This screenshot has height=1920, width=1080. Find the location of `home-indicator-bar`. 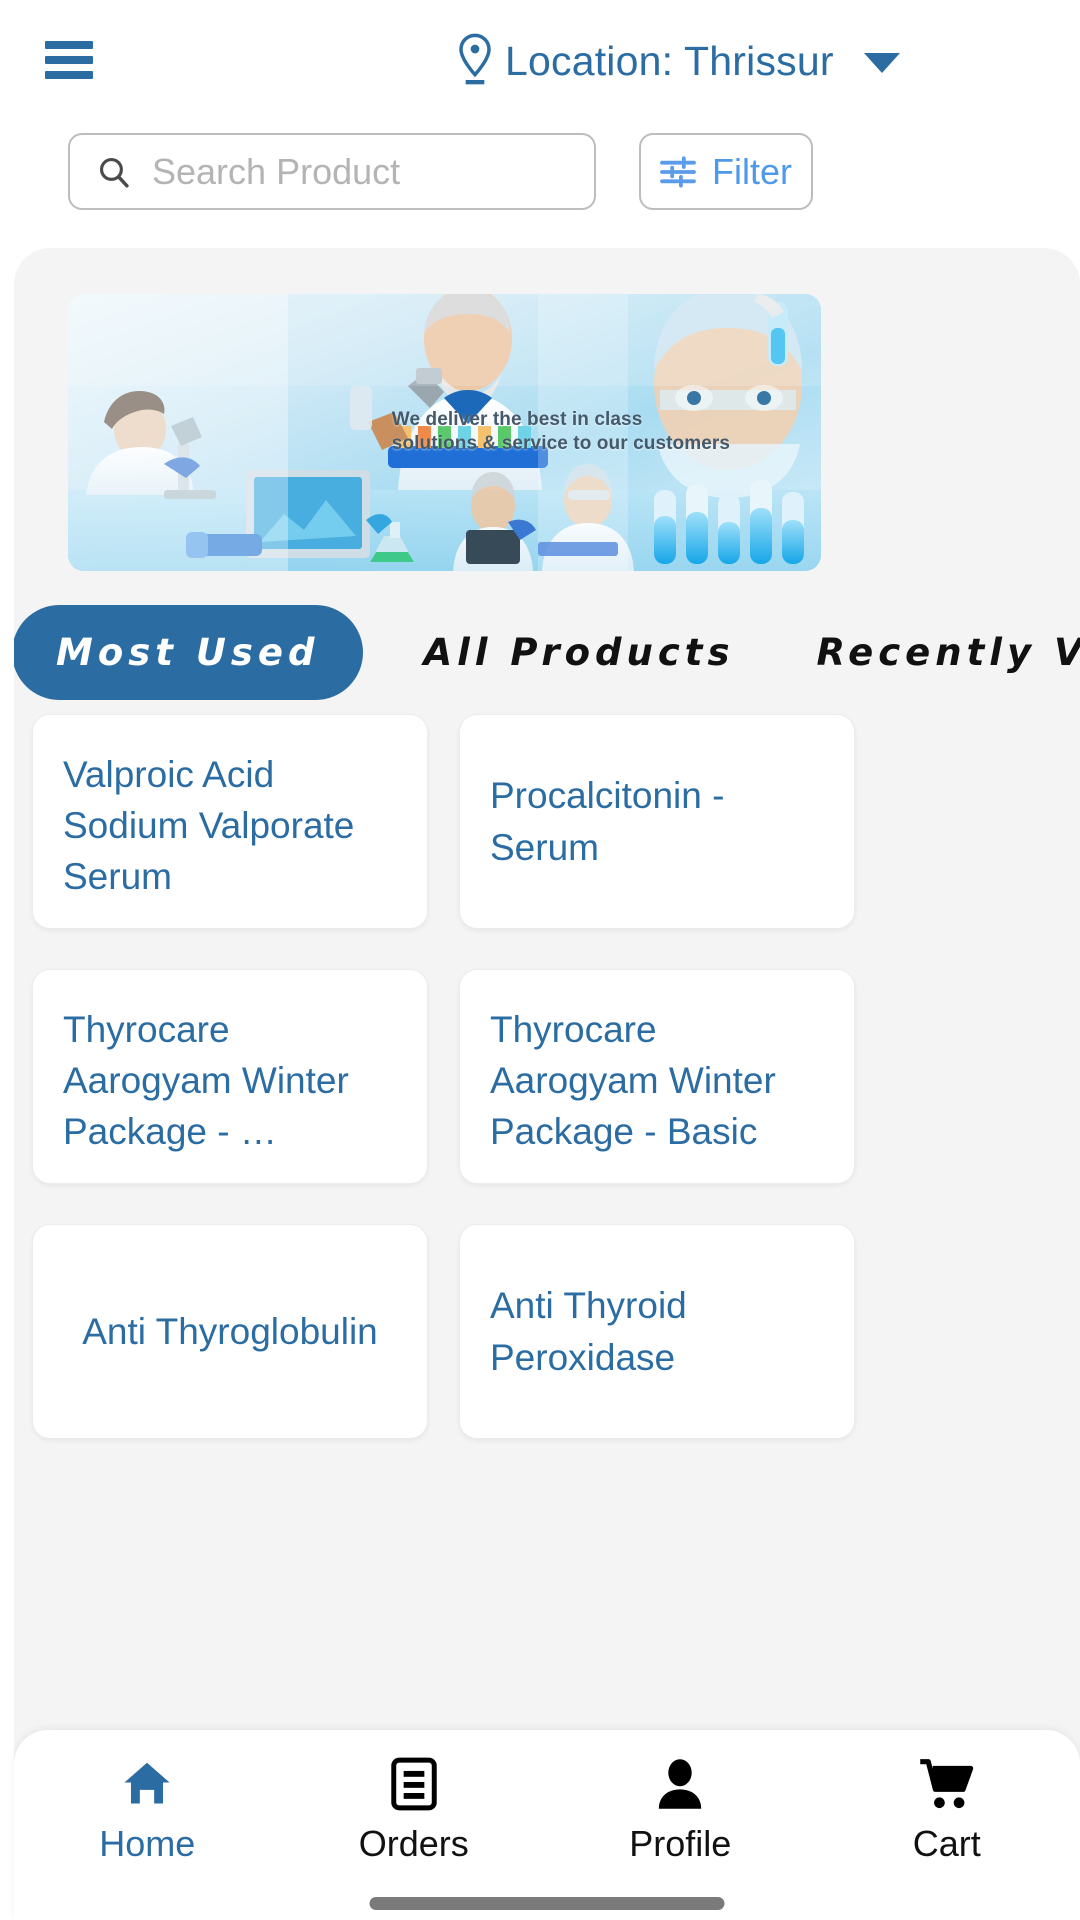

home-indicator-bar is located at coordinates (547, 1903).